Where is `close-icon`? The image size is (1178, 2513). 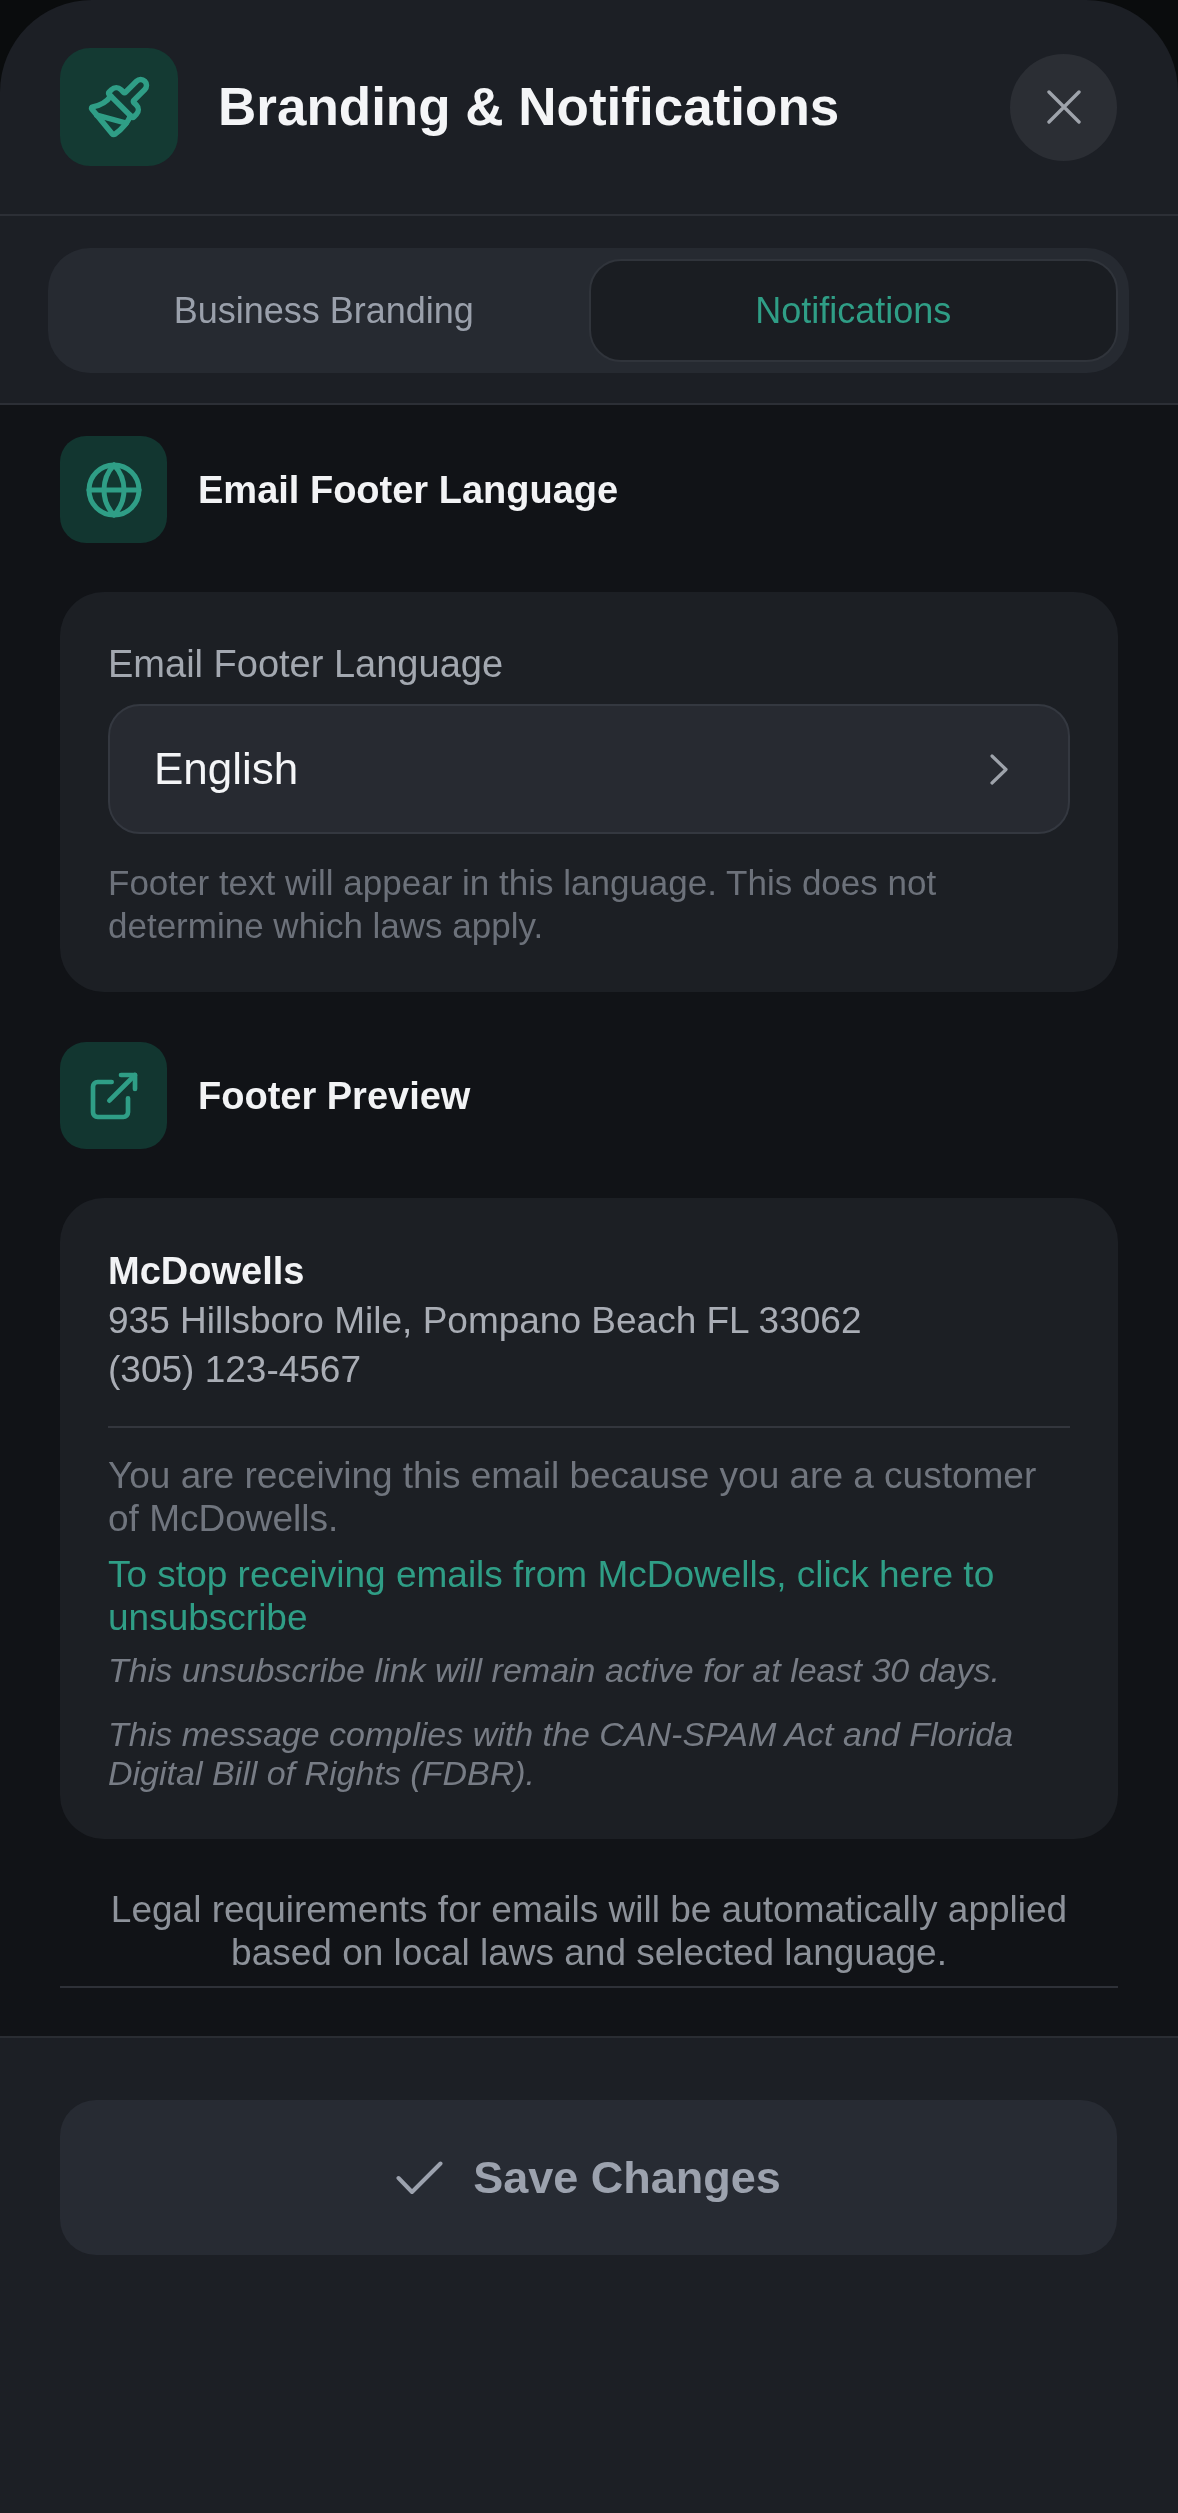 close-icon is located at coordinates (1063, 107).